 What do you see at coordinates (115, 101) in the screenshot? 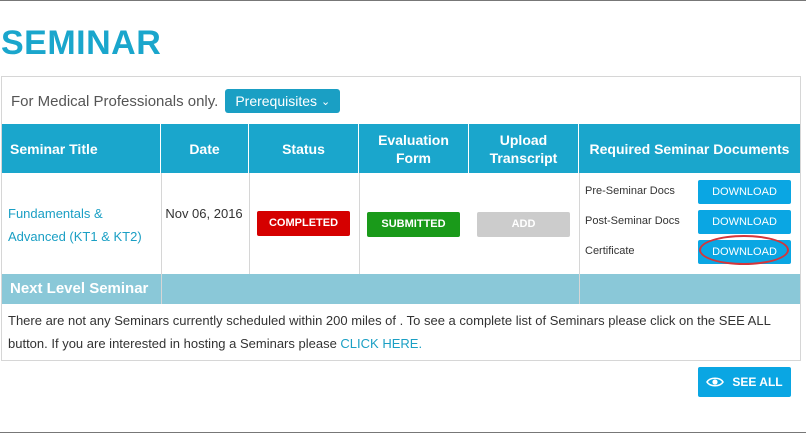
I see `intro-text: For Medical Professionals only.` at bounding box center [115, 101].